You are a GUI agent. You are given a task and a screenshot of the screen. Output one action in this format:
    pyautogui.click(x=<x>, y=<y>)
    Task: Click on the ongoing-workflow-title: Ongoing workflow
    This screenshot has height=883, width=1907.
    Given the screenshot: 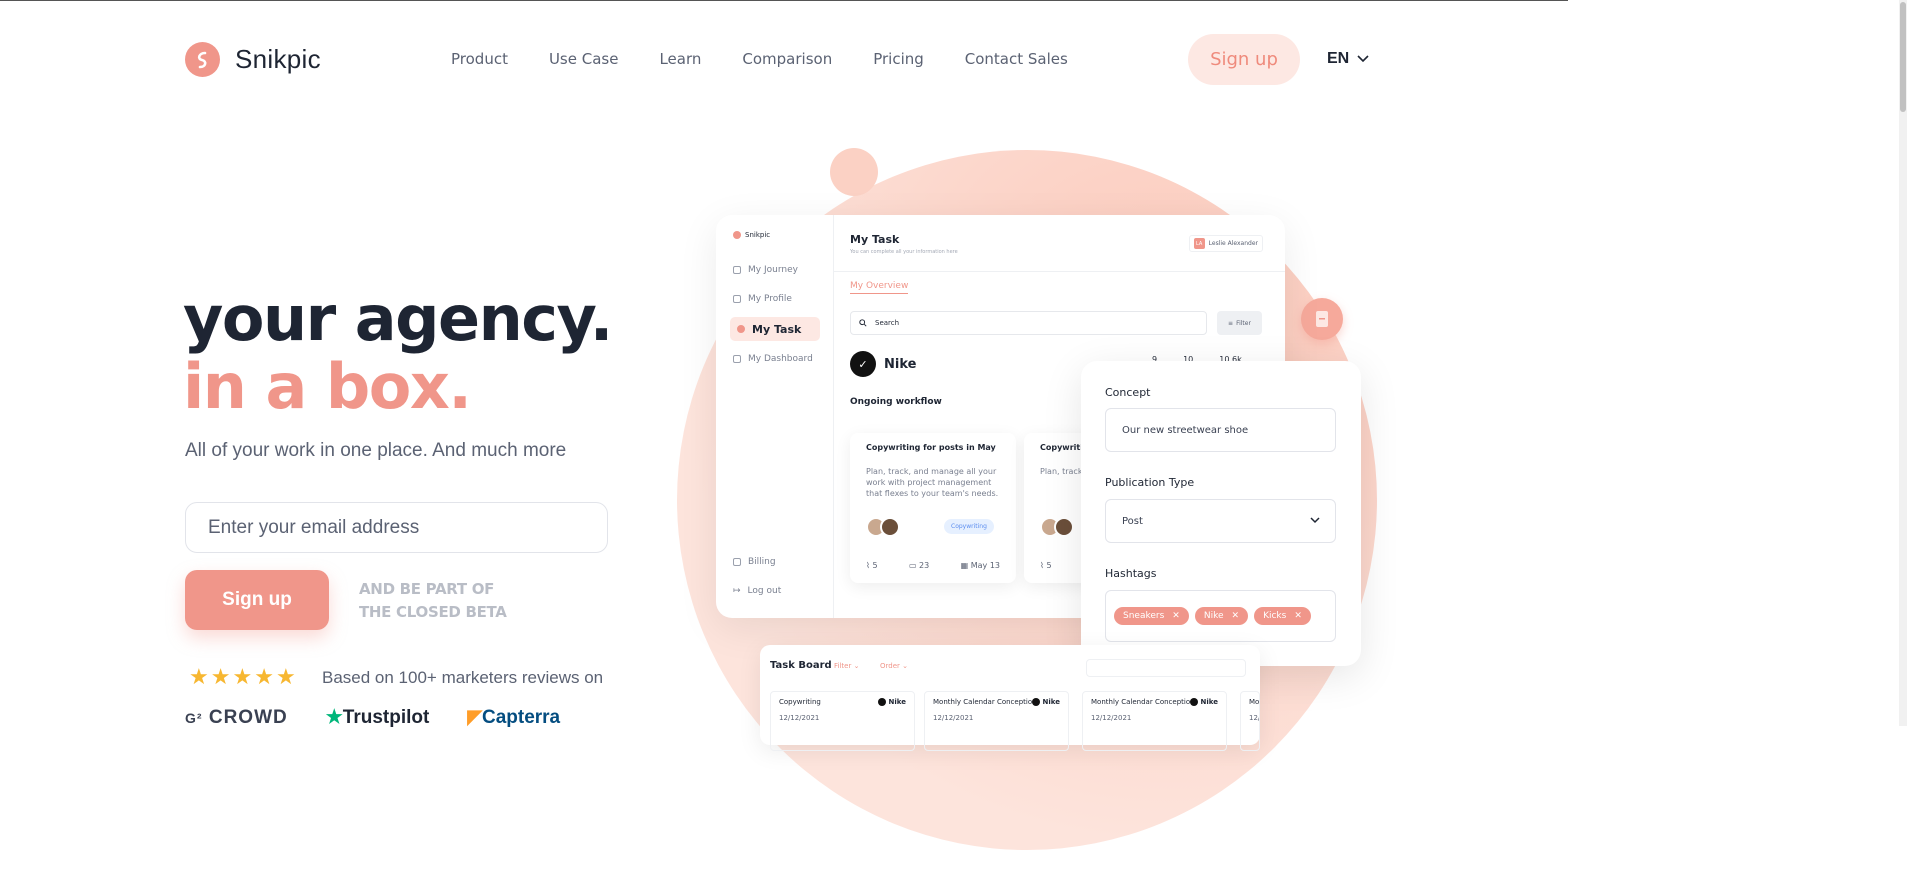 What is the action you would take?
    pyautogui.click(x=896, y=402)
    